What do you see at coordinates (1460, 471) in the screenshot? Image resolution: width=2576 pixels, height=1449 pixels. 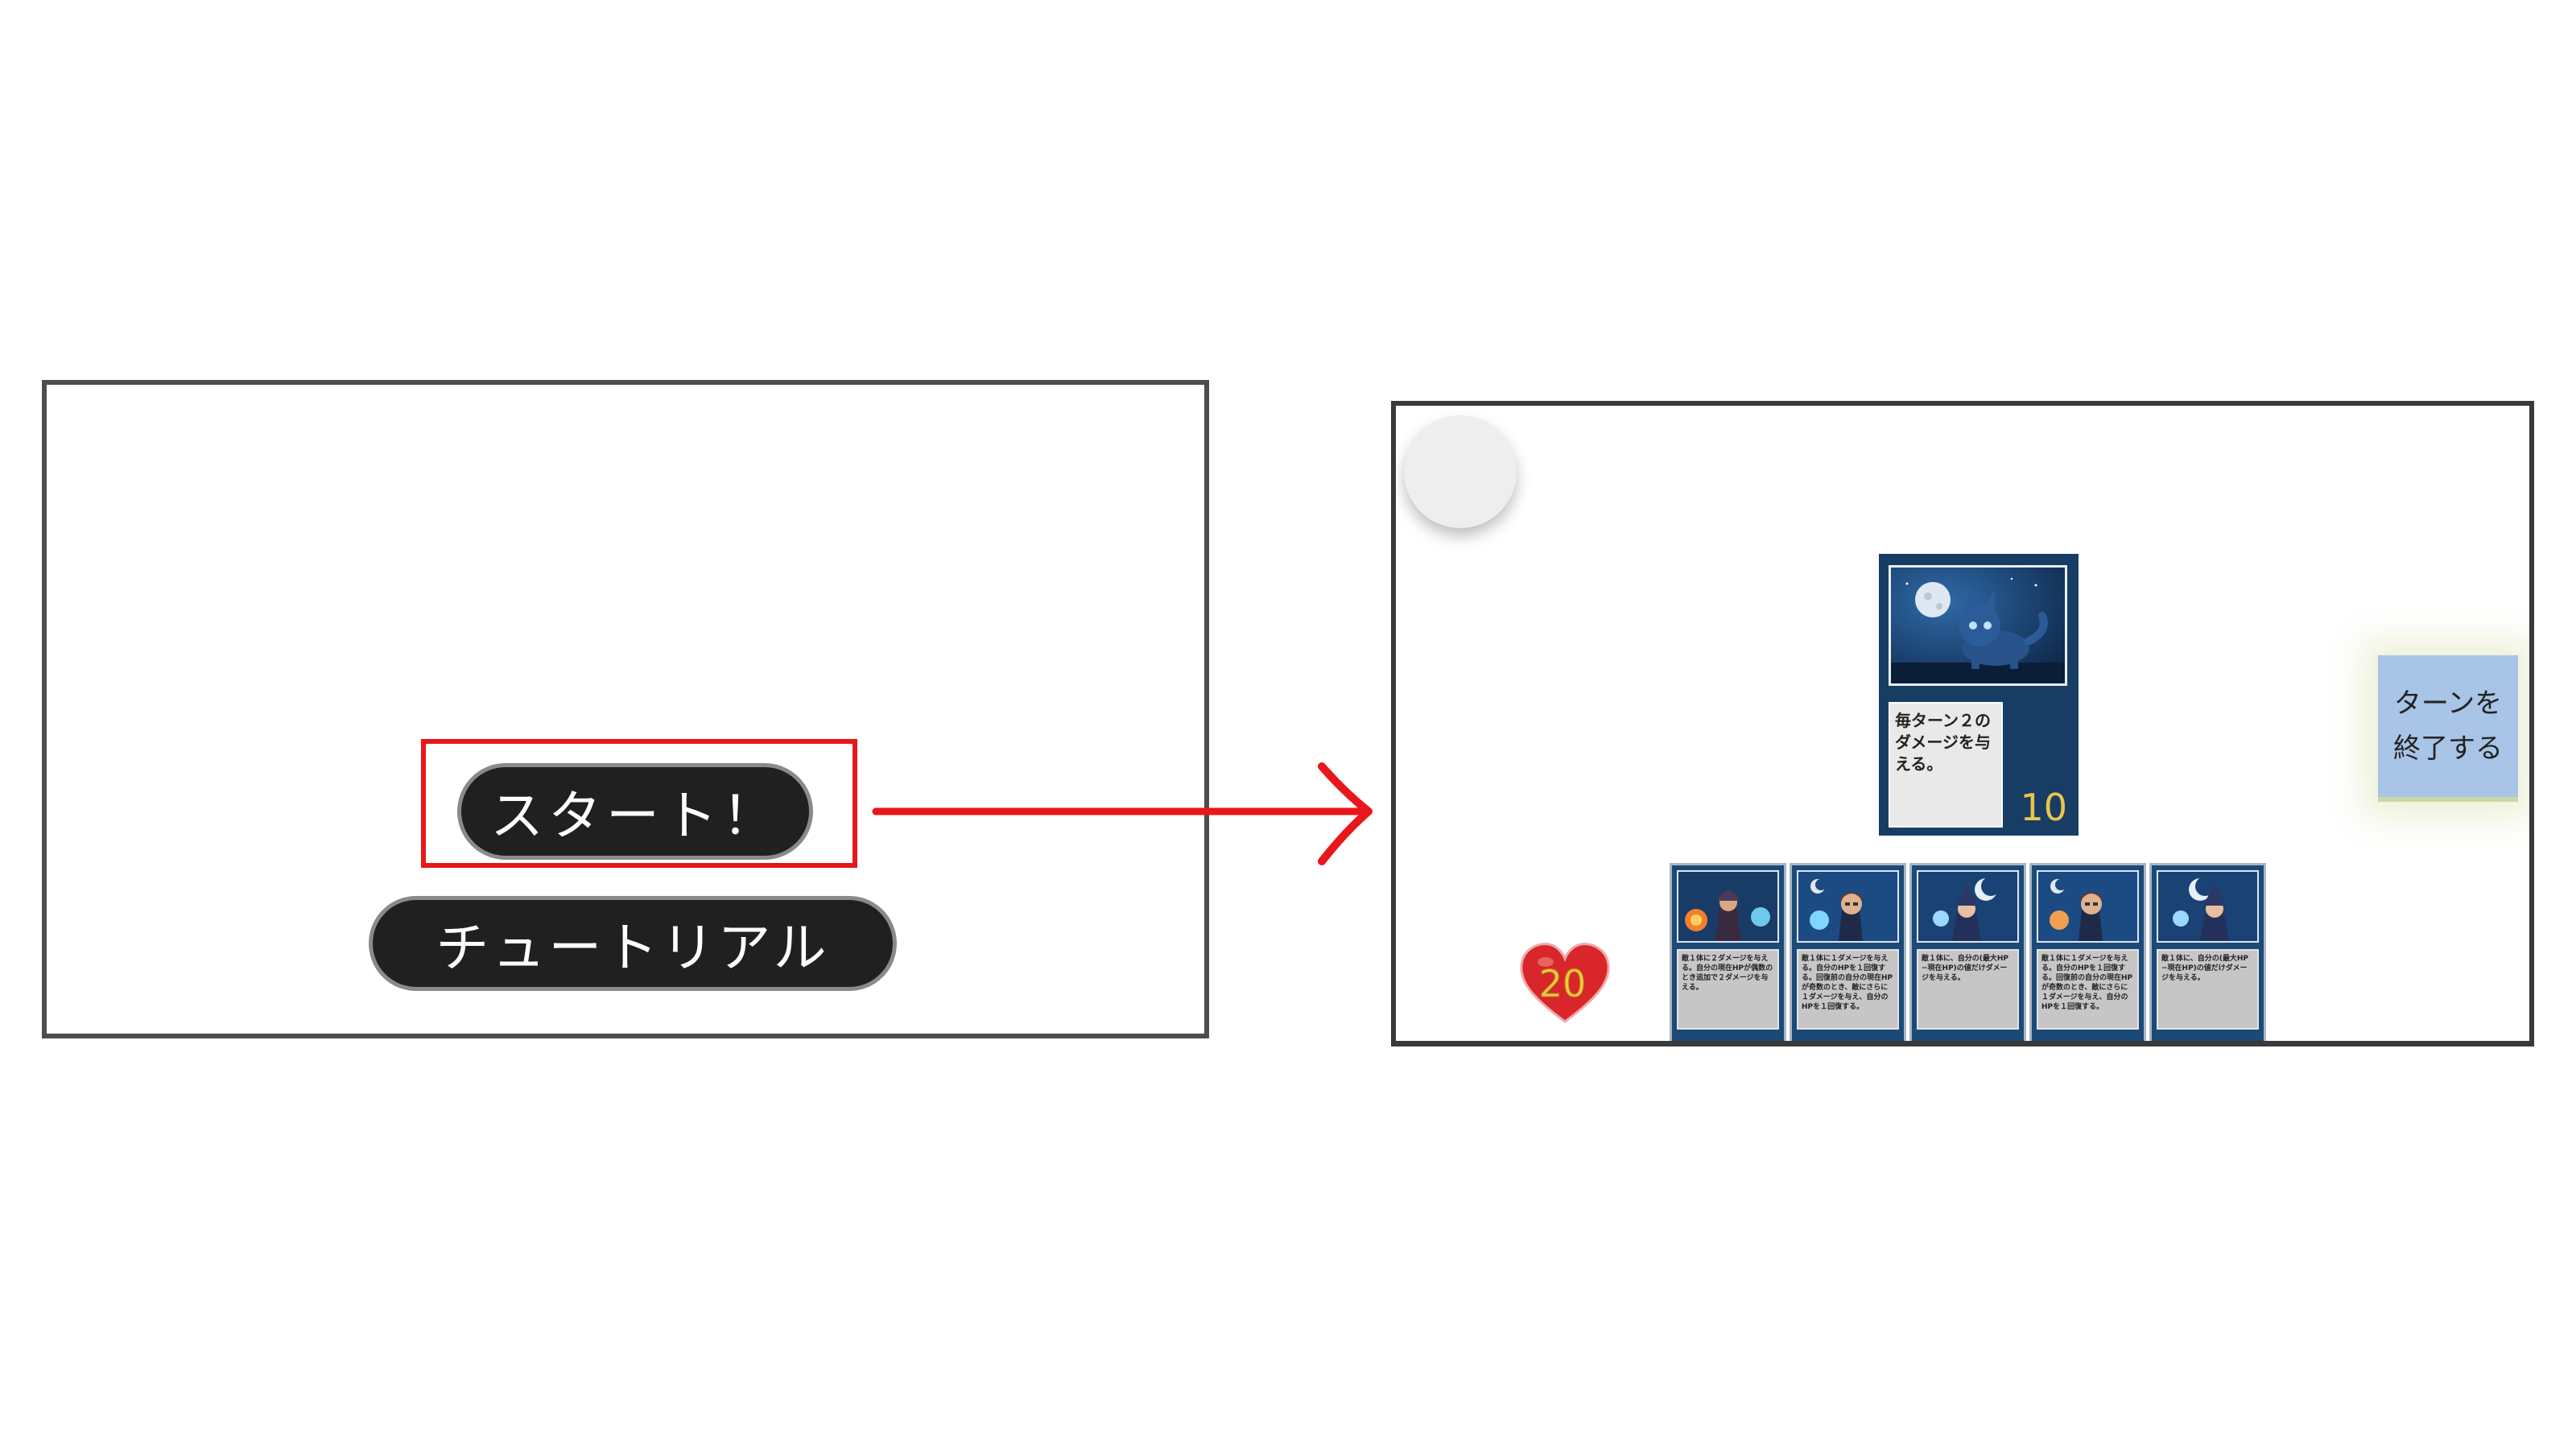 I see `menu-circle-icon` at bounding box center [1460, 471].